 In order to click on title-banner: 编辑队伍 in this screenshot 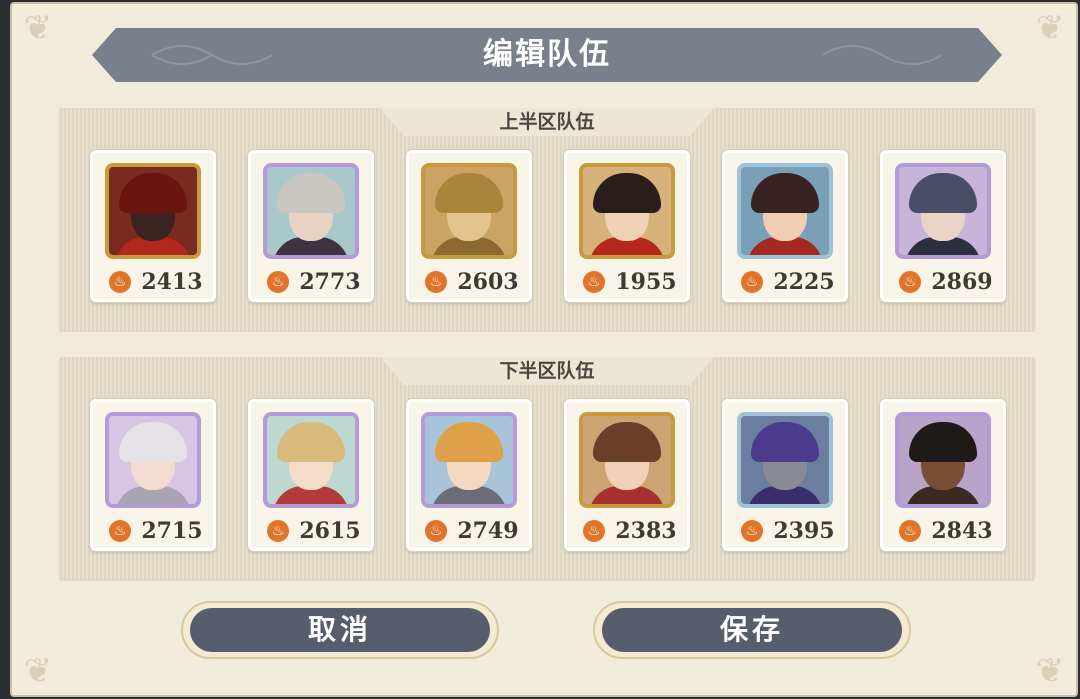, I will do `click(547, 55)`.